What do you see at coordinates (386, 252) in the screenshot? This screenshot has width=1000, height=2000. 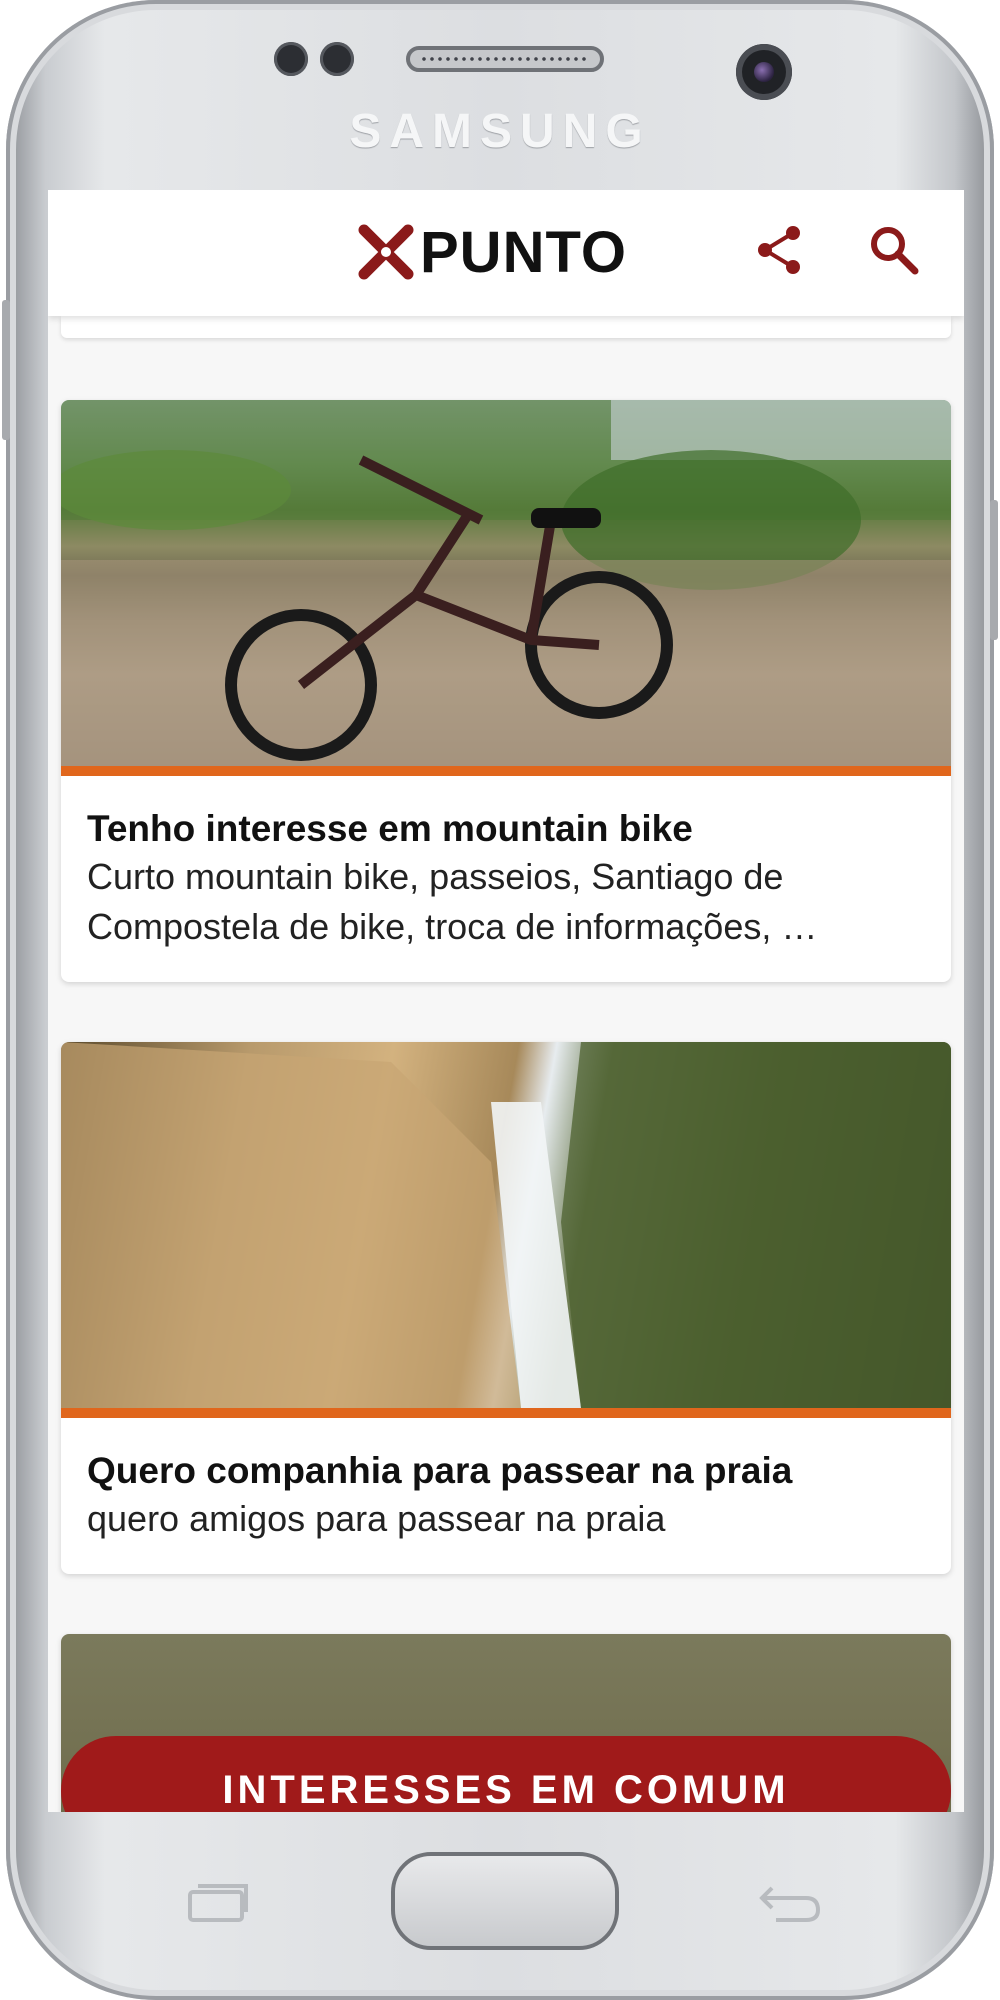 I see `x-logo-icon` at bounding box center [386, 252].